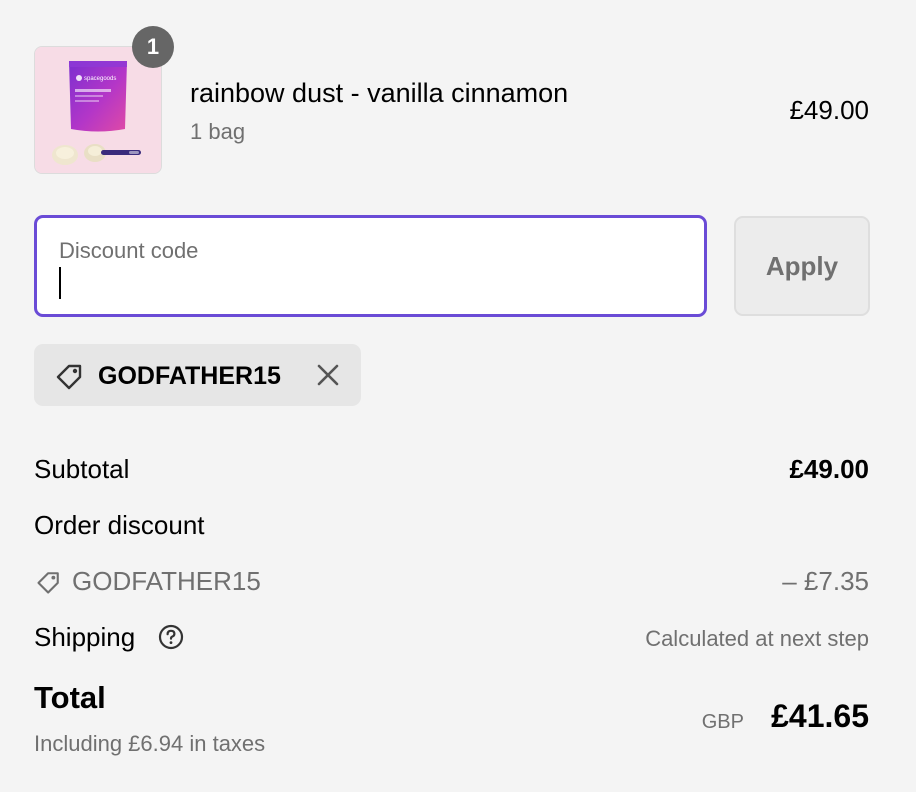 This screenshot has height=792, width=916. Describe the element at coordinates (328, 375) in the screenshot. I see `close-icon` at that location.